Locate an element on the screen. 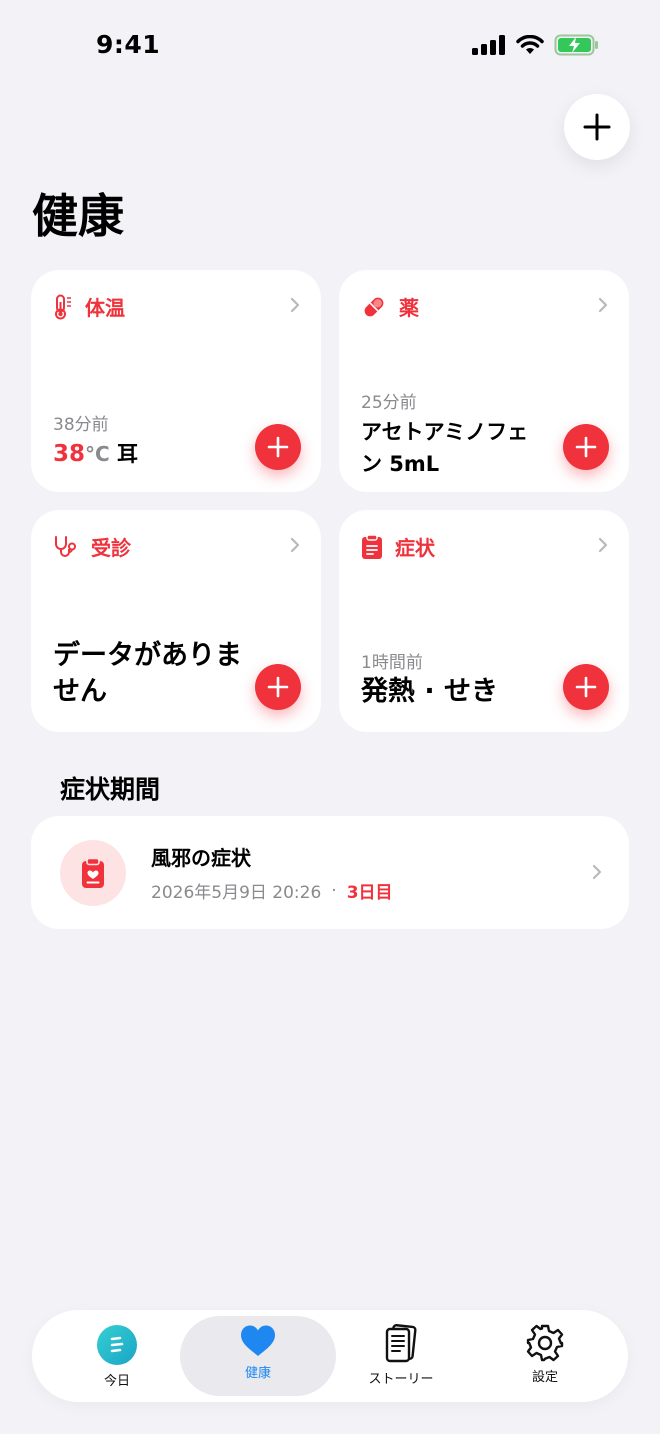 This screenshot has width=660, height=1434. tab-bar: 今日 健康 ストーリー 設定 is located at coordinates (330, 1356).